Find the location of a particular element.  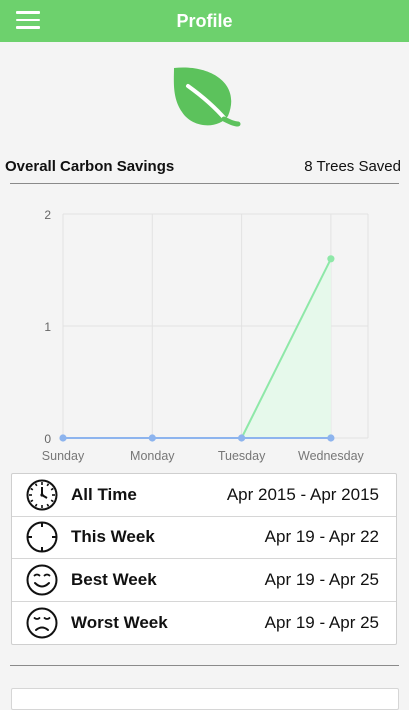

clock-icon is located at coordinates (42, 495).